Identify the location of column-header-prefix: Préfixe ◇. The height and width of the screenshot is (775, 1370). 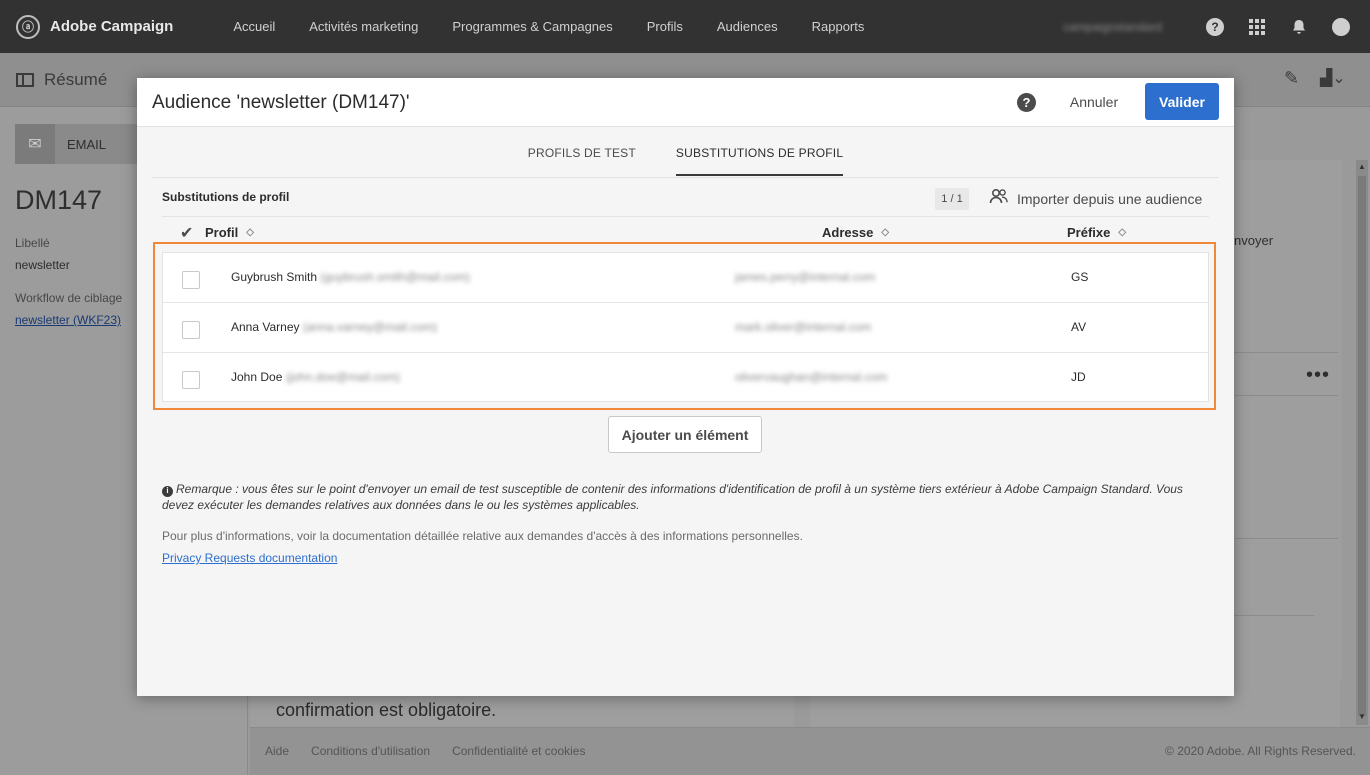
(1096, 232).